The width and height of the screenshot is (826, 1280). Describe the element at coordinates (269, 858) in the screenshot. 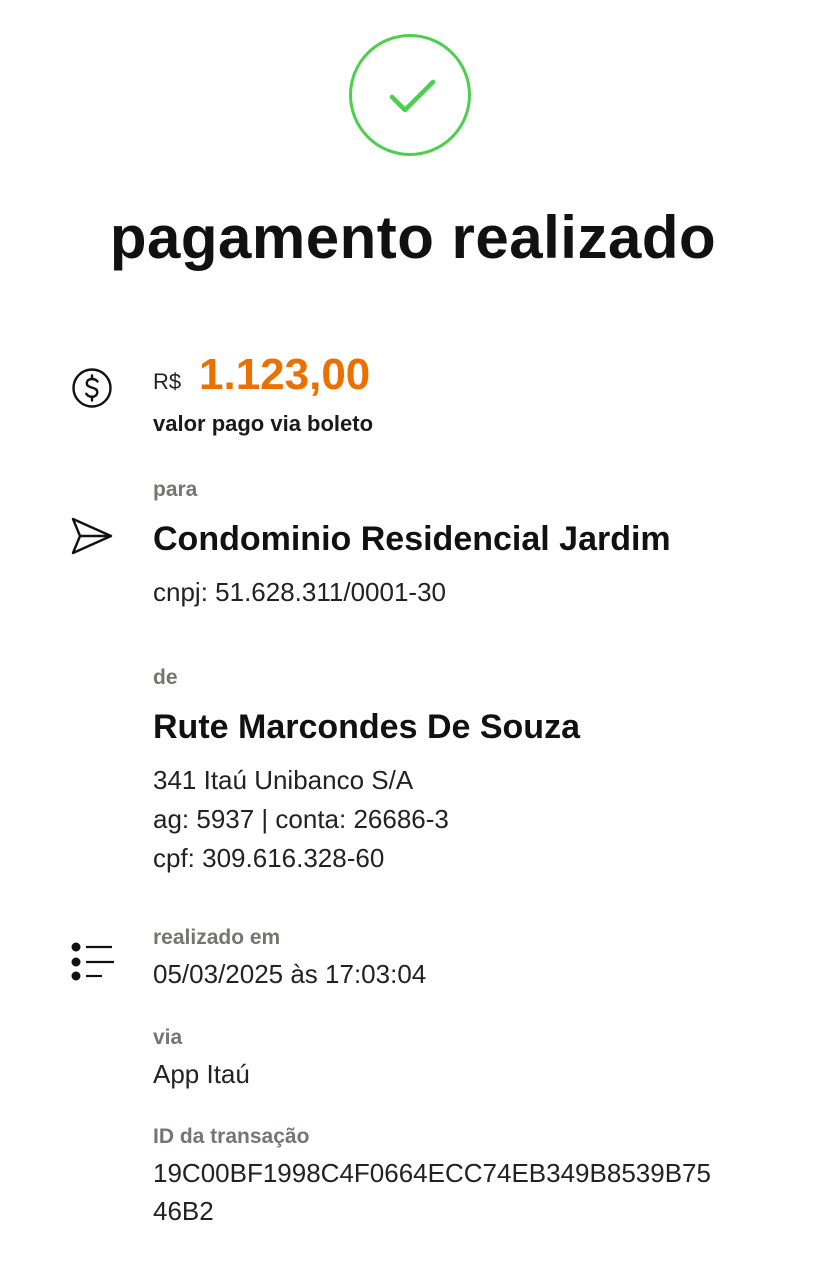

I see `payer-doc: cpf: 309.616.328-60` at that location.